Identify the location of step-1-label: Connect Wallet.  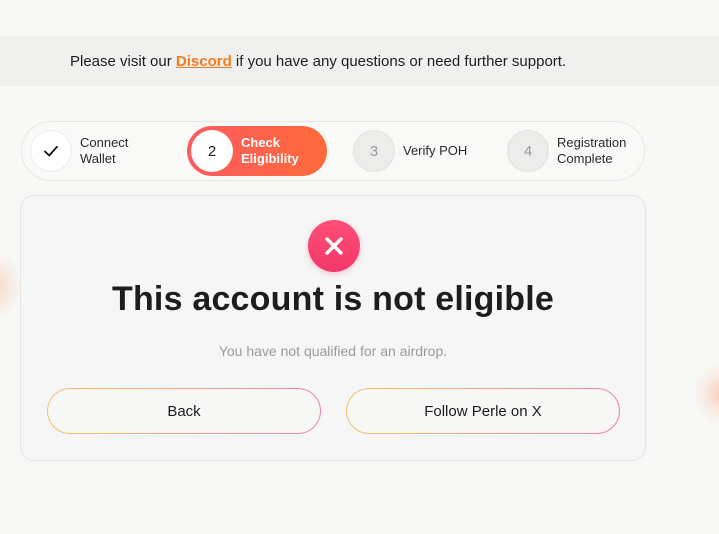
(104, 151).